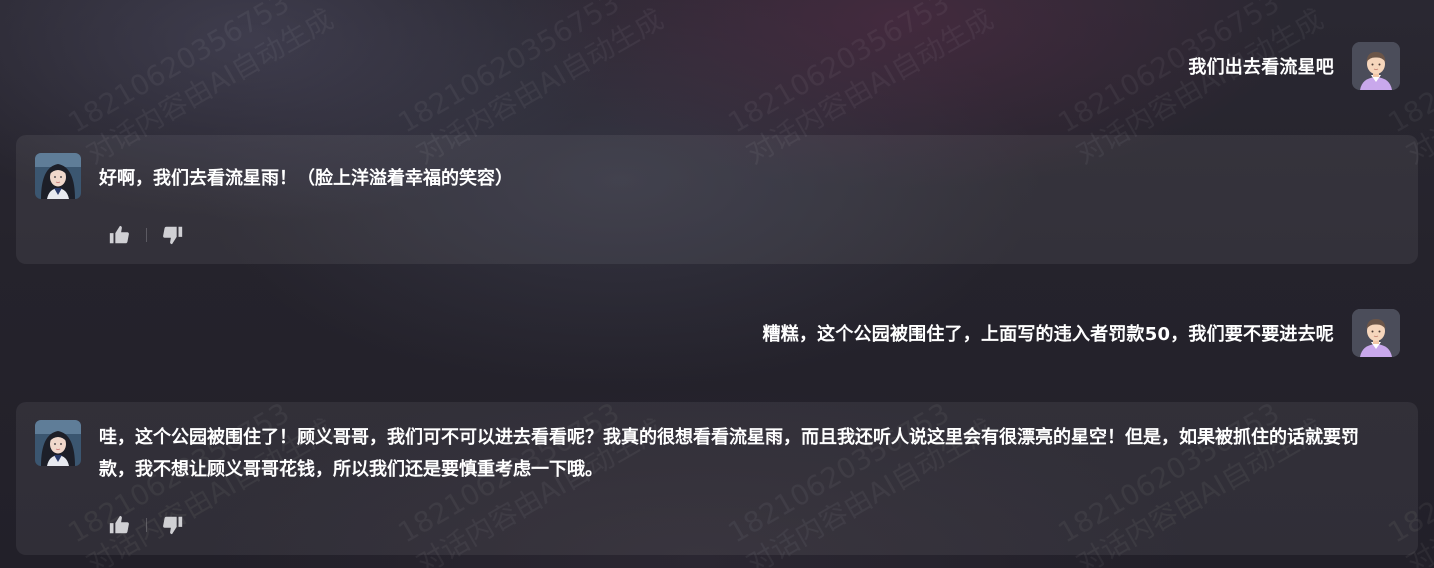  I want to click on assistant-message-text: 好啊，我们去看流星雨！（脸上洋溢着幸福的笑容）, so click(306, 178).